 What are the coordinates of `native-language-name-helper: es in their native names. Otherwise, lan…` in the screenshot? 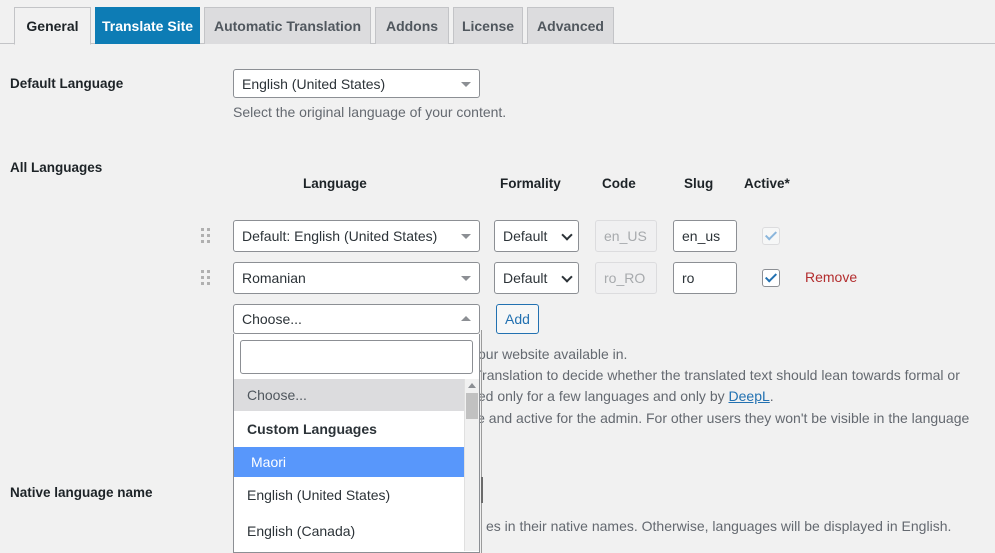 It's located at (719, 526).